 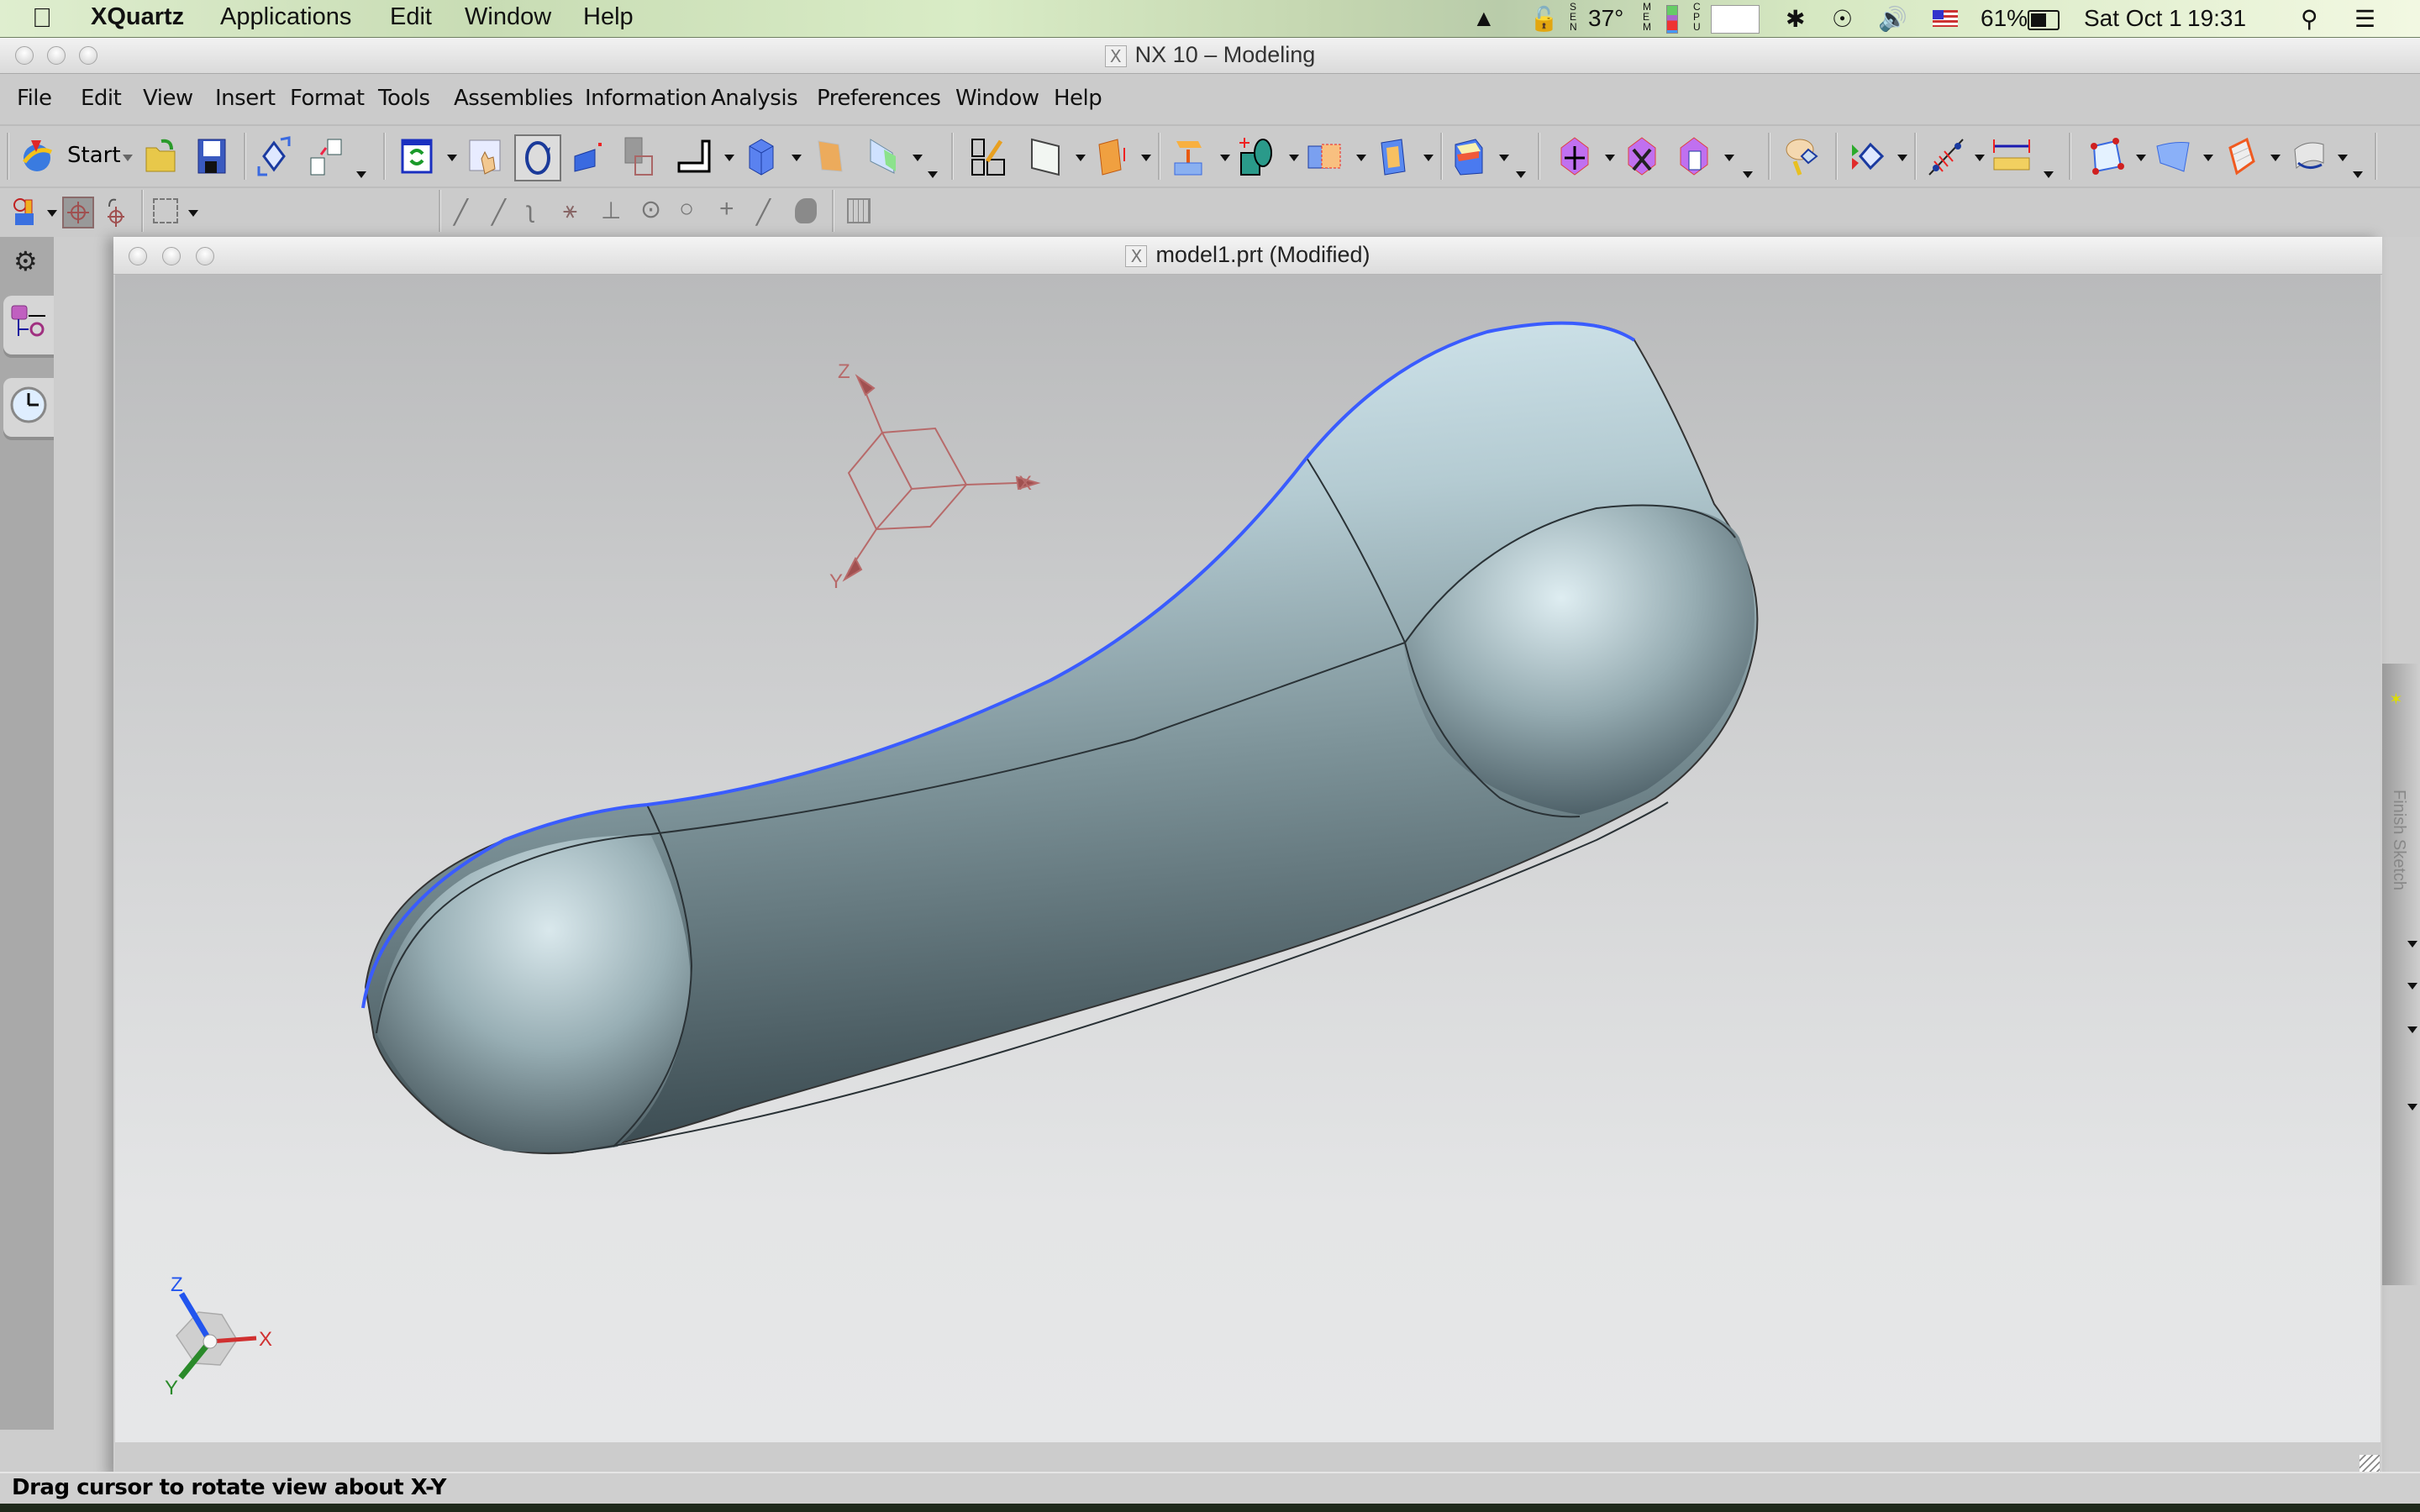 What do you see at coordinates (417, 156) in the screenshot?
I see `refresh-icon` at bounding box center [417, 156].